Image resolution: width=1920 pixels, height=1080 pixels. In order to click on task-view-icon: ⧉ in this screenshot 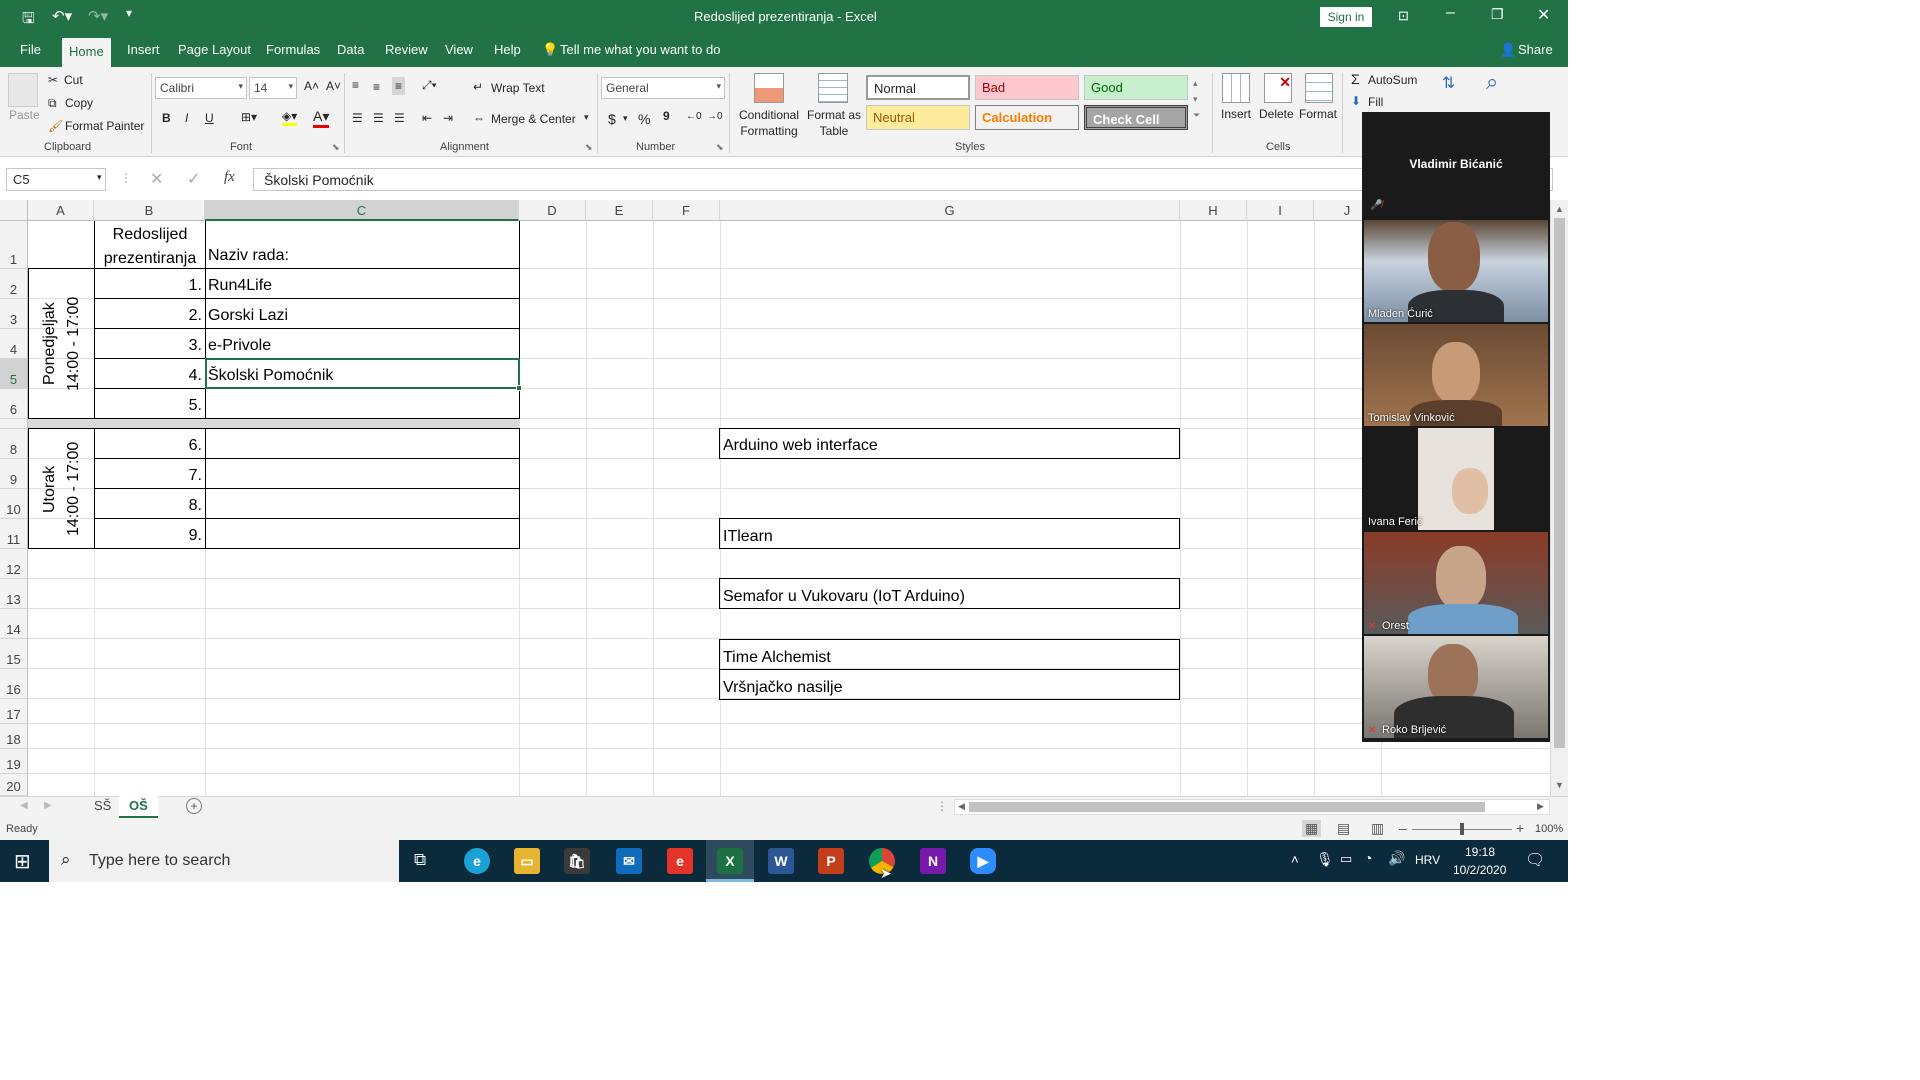, I will do `click(420, 860)`.